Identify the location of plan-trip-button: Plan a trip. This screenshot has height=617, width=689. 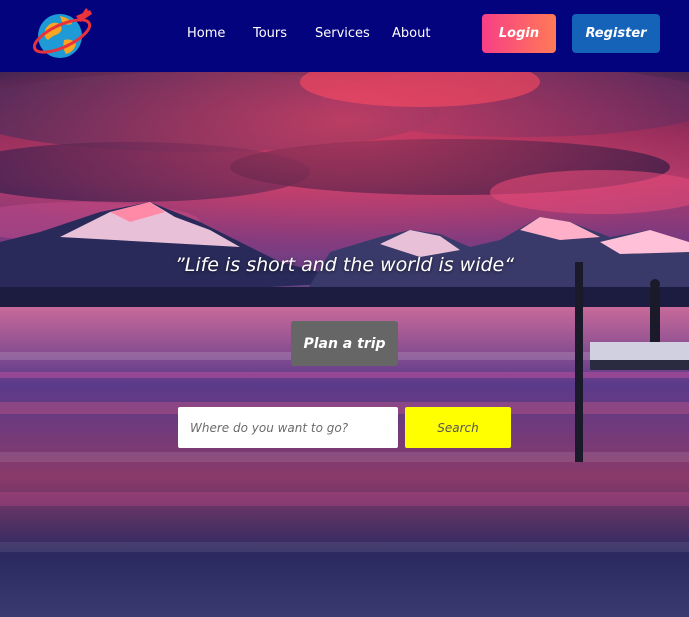
(344, 343).